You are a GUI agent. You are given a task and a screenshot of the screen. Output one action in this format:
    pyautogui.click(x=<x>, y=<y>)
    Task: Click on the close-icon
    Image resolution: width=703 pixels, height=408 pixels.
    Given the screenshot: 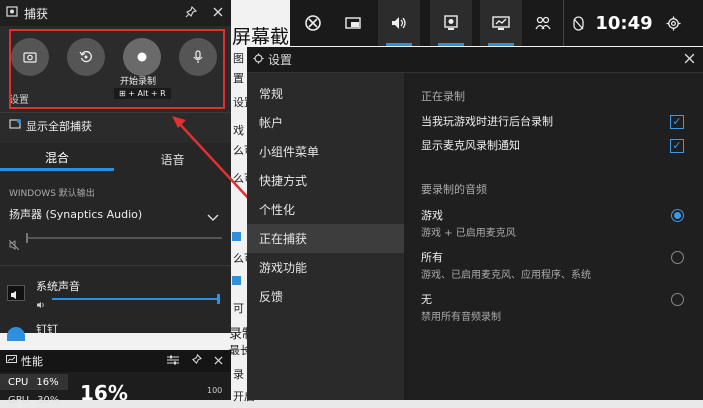 What is the action you would take?
    pyautogui.click(x=689, y=60)
    